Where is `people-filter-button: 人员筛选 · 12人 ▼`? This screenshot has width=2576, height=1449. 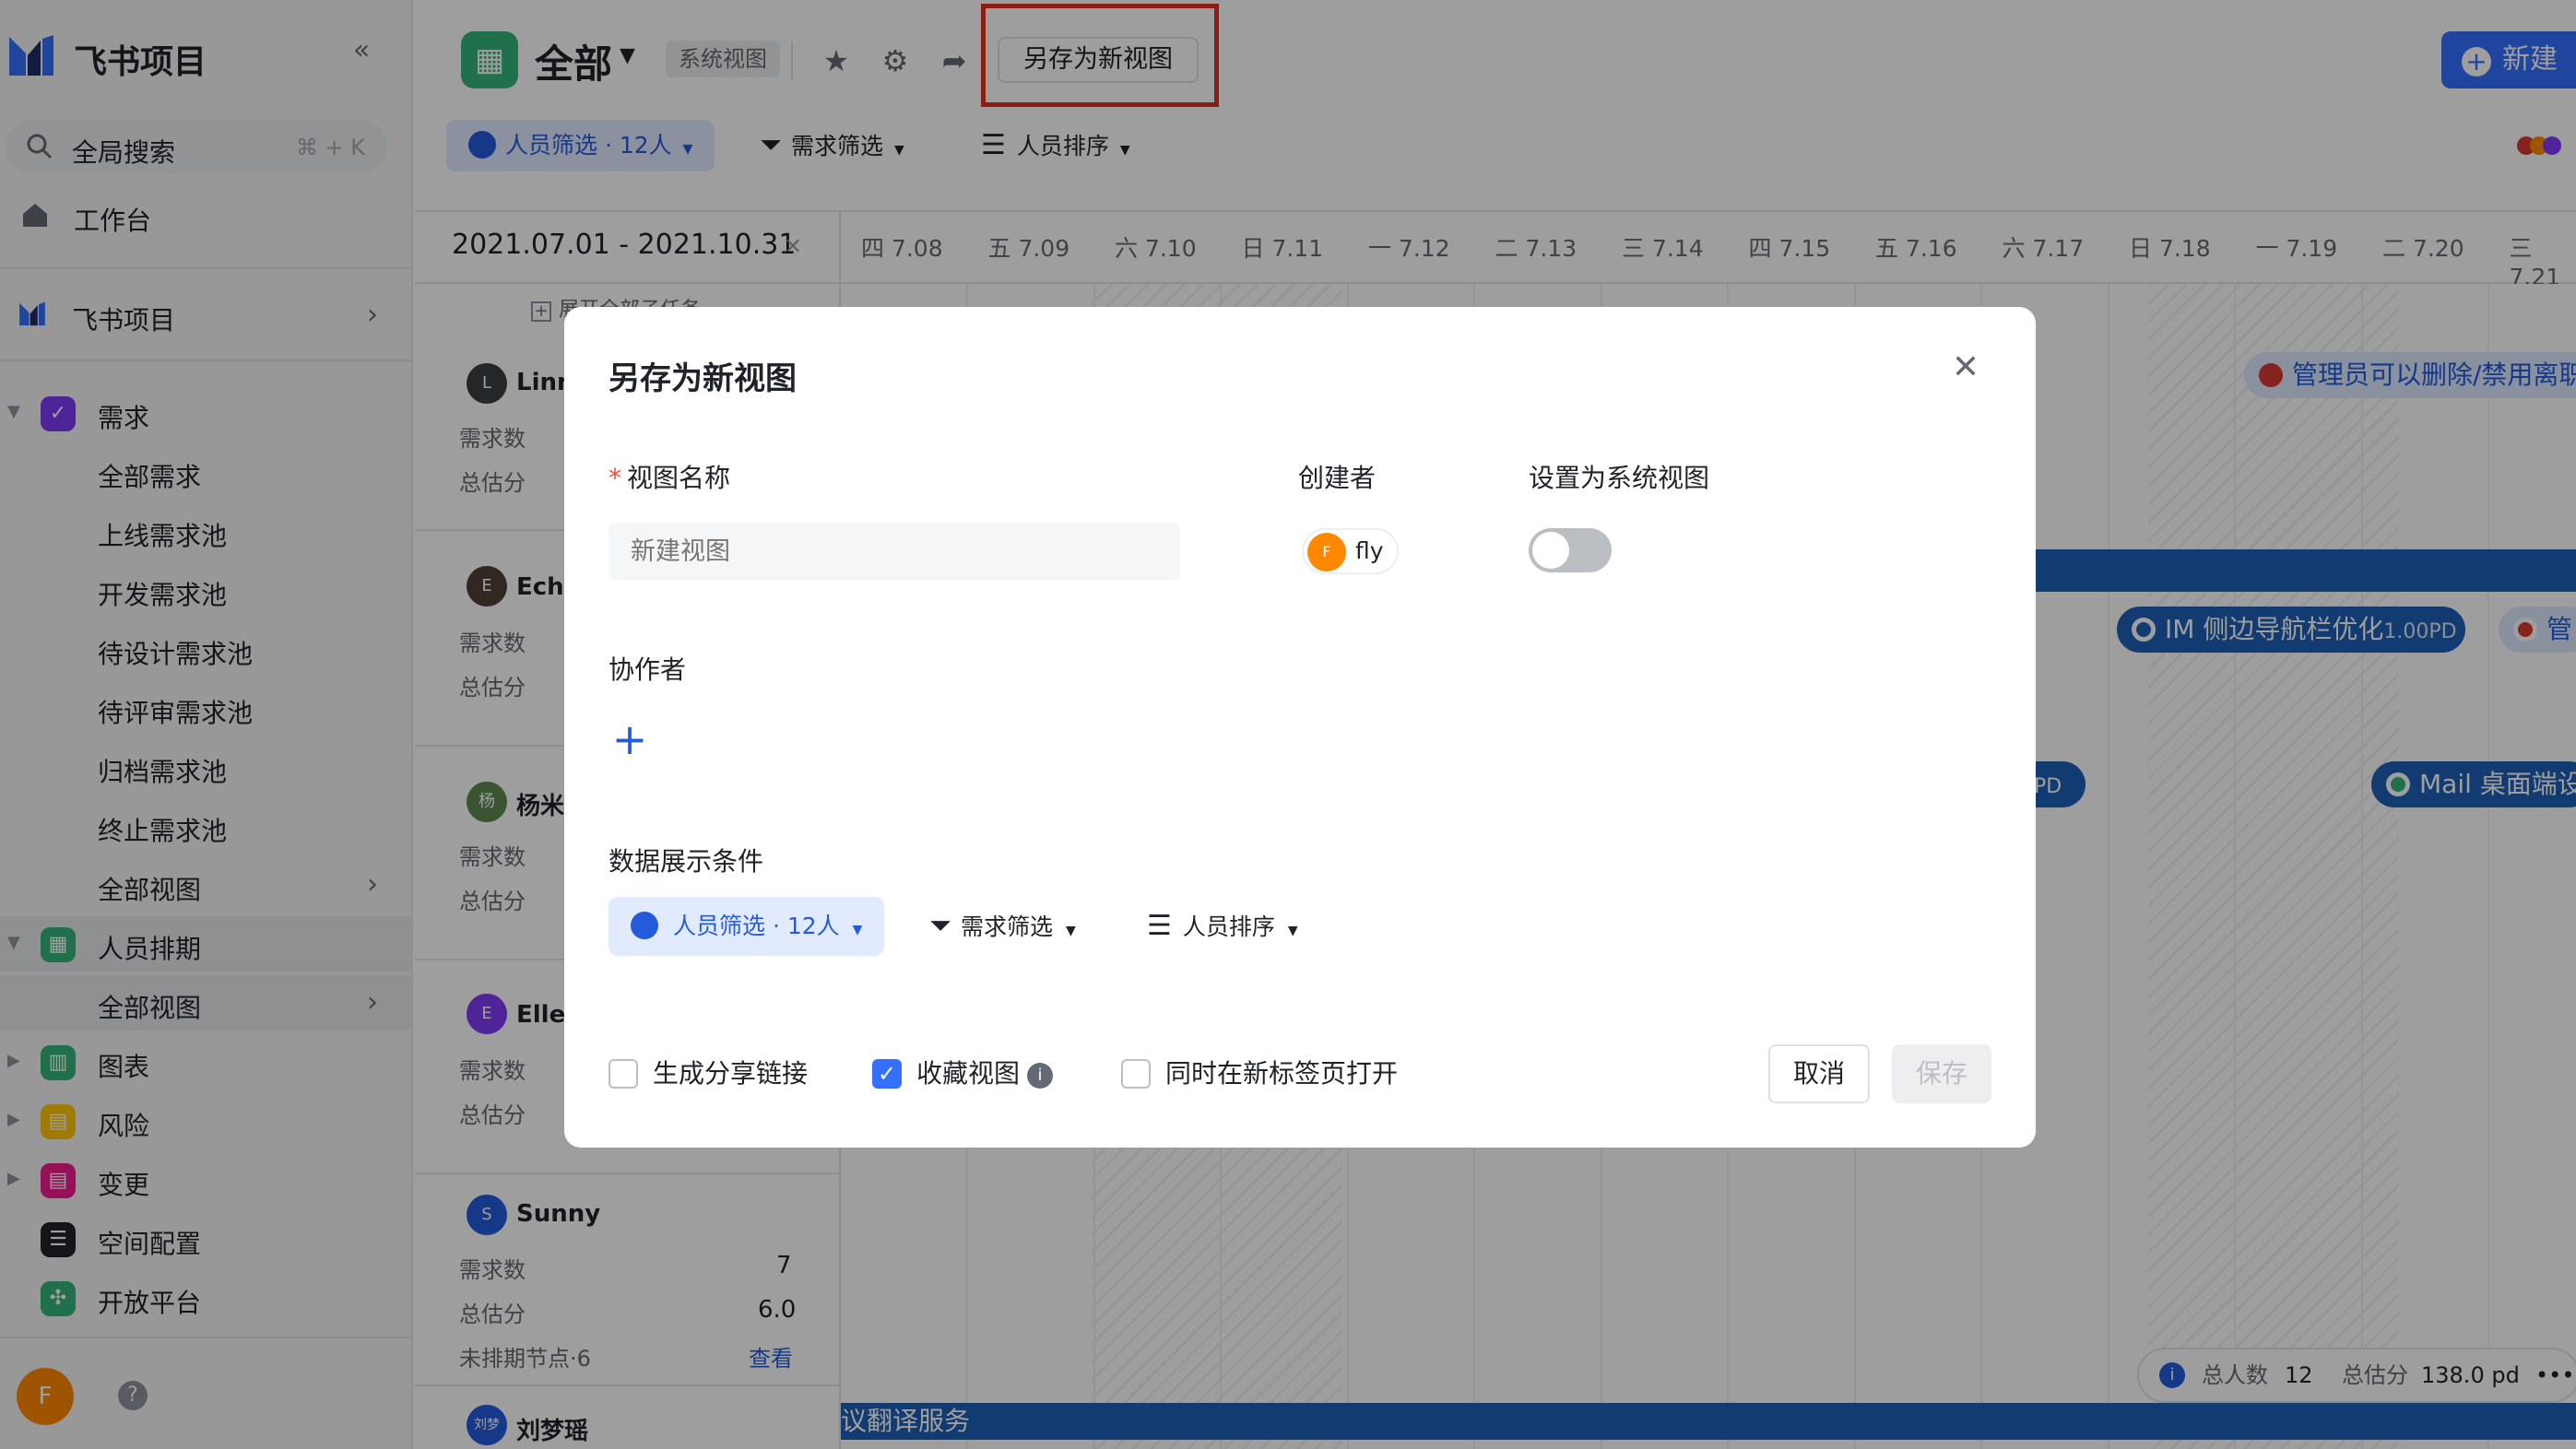 people-filter-button: 人员筛选 · 12人 ▼ is located at coordinates (747, 926).